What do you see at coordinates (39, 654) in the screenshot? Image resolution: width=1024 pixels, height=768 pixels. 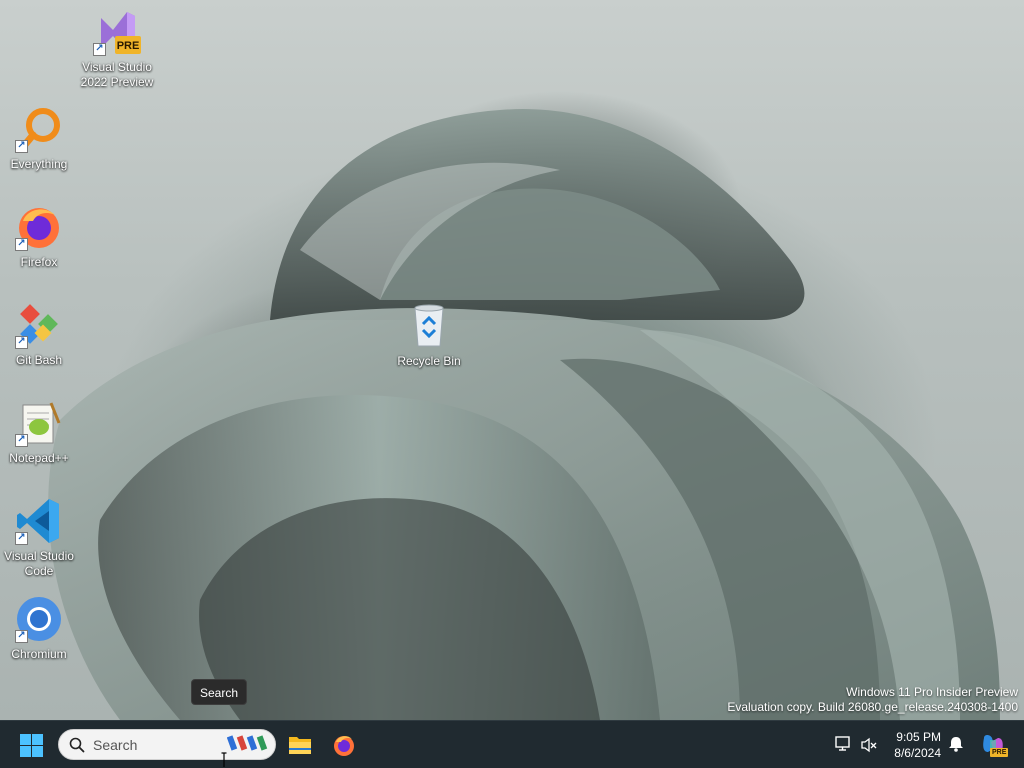 I see `desktop-icon-label: Chromium` at bounding box center [39, 654].